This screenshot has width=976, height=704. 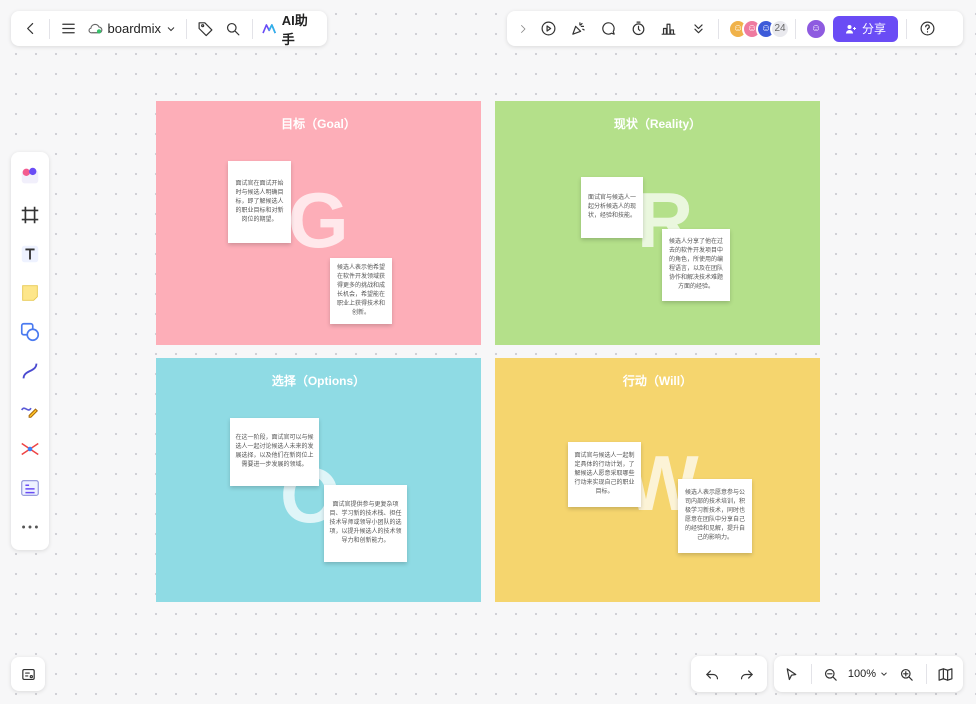 I want to click on connector-icon, so click(x=30, y=370).